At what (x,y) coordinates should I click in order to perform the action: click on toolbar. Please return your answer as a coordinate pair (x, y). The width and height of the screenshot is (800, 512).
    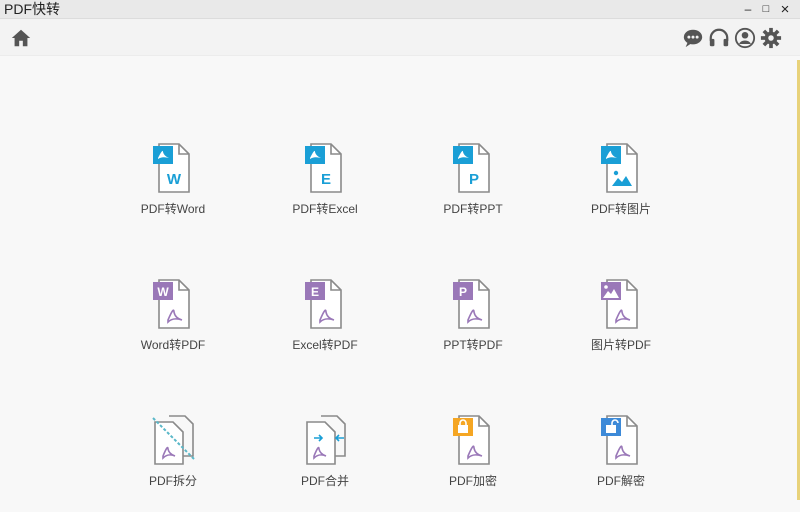
    Looking at the image, I should click on (400, 37).